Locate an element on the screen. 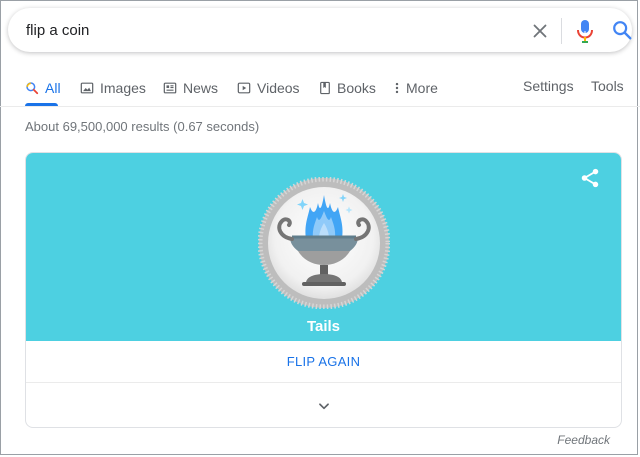 This screenshot has height=457, width=640. tab-images: Images is located at coordinates (113, 88).